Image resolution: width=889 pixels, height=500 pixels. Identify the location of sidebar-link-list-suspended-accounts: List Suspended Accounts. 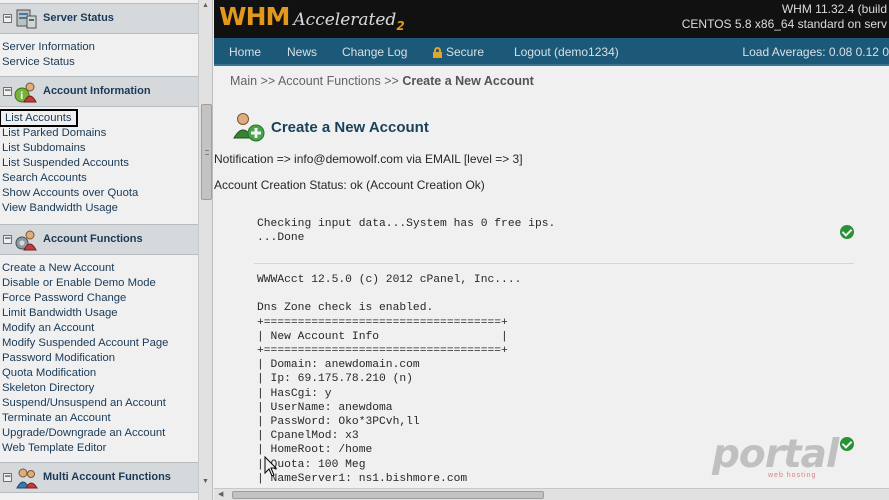
(69, 163).